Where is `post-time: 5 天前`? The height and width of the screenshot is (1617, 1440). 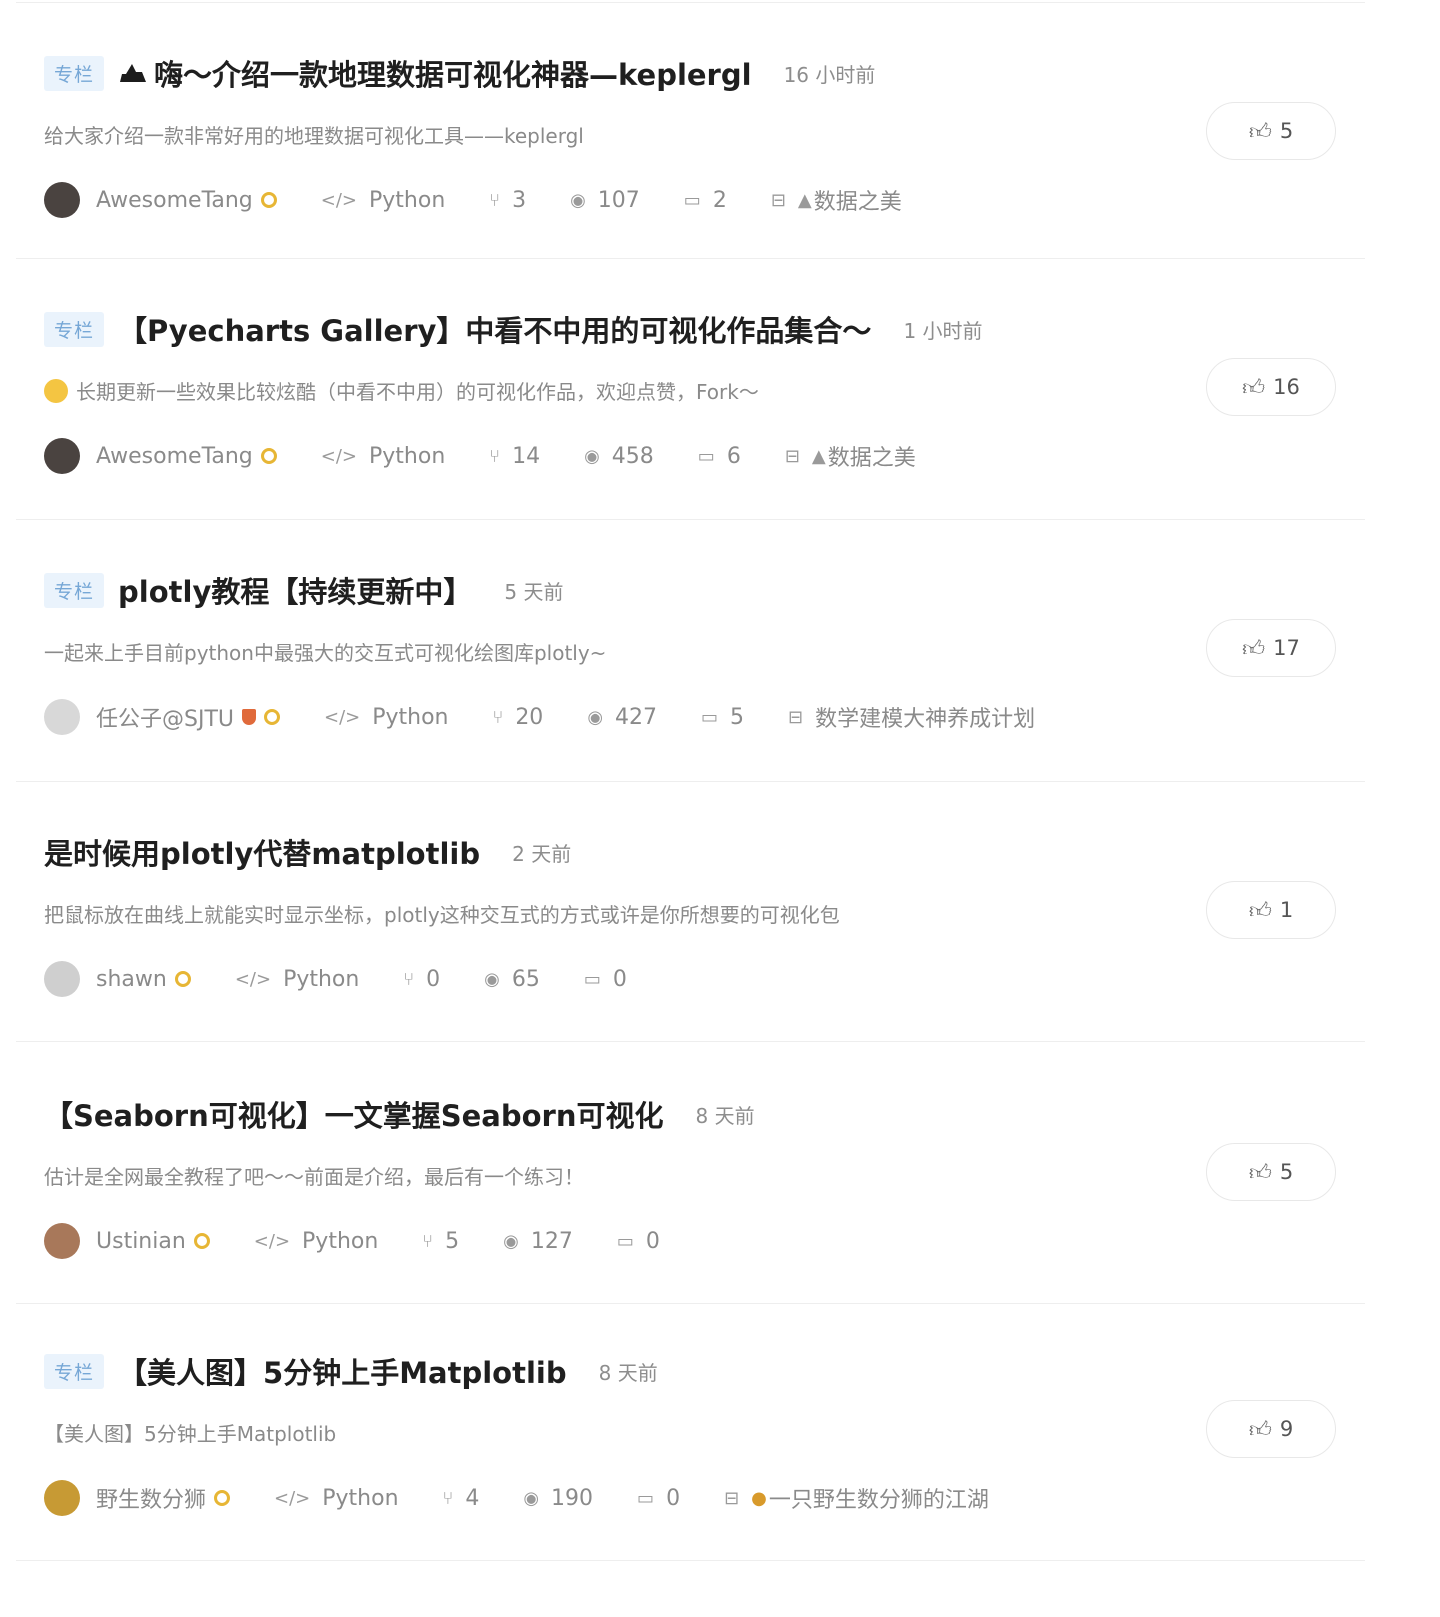 post-time: 5 天前 is located at coordinates (534, 591).